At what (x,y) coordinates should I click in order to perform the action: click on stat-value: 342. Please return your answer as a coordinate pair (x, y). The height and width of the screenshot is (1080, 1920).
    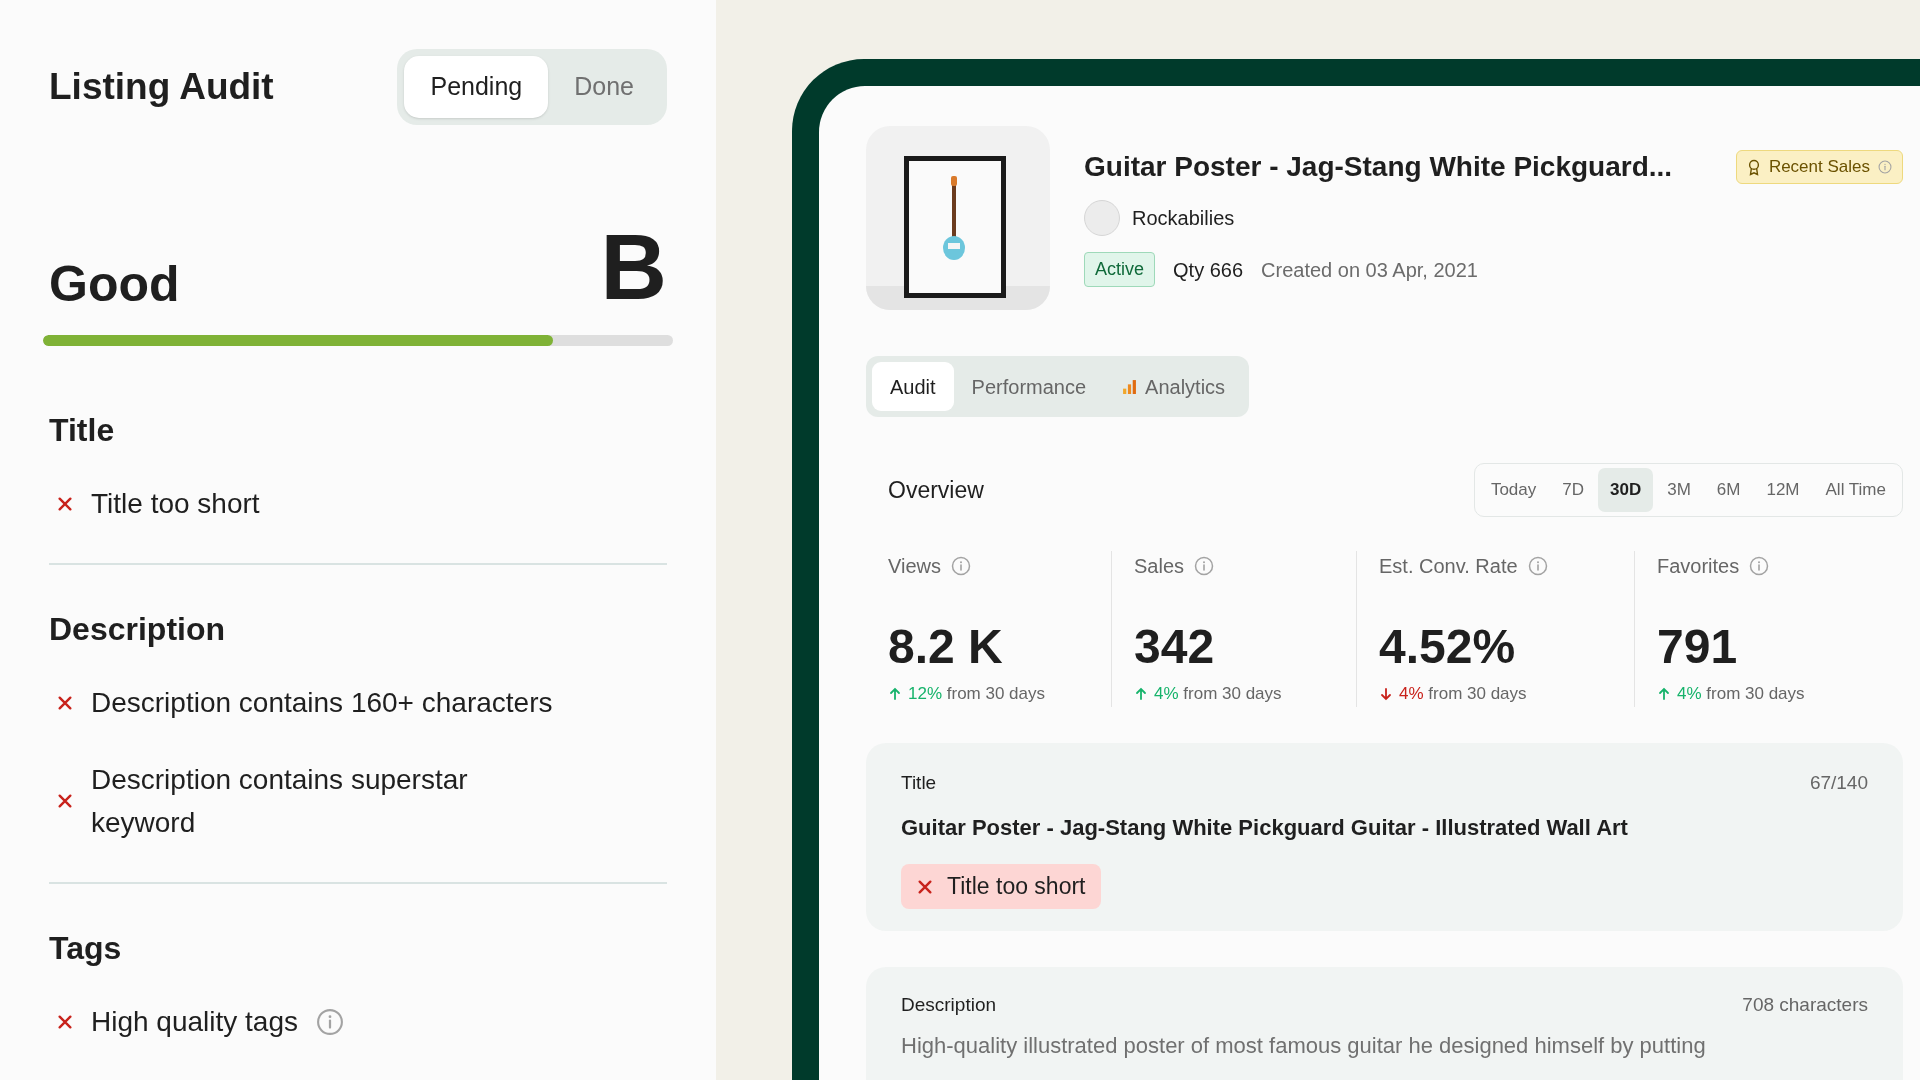
    Looking at the image, I should click on (1175, 647).